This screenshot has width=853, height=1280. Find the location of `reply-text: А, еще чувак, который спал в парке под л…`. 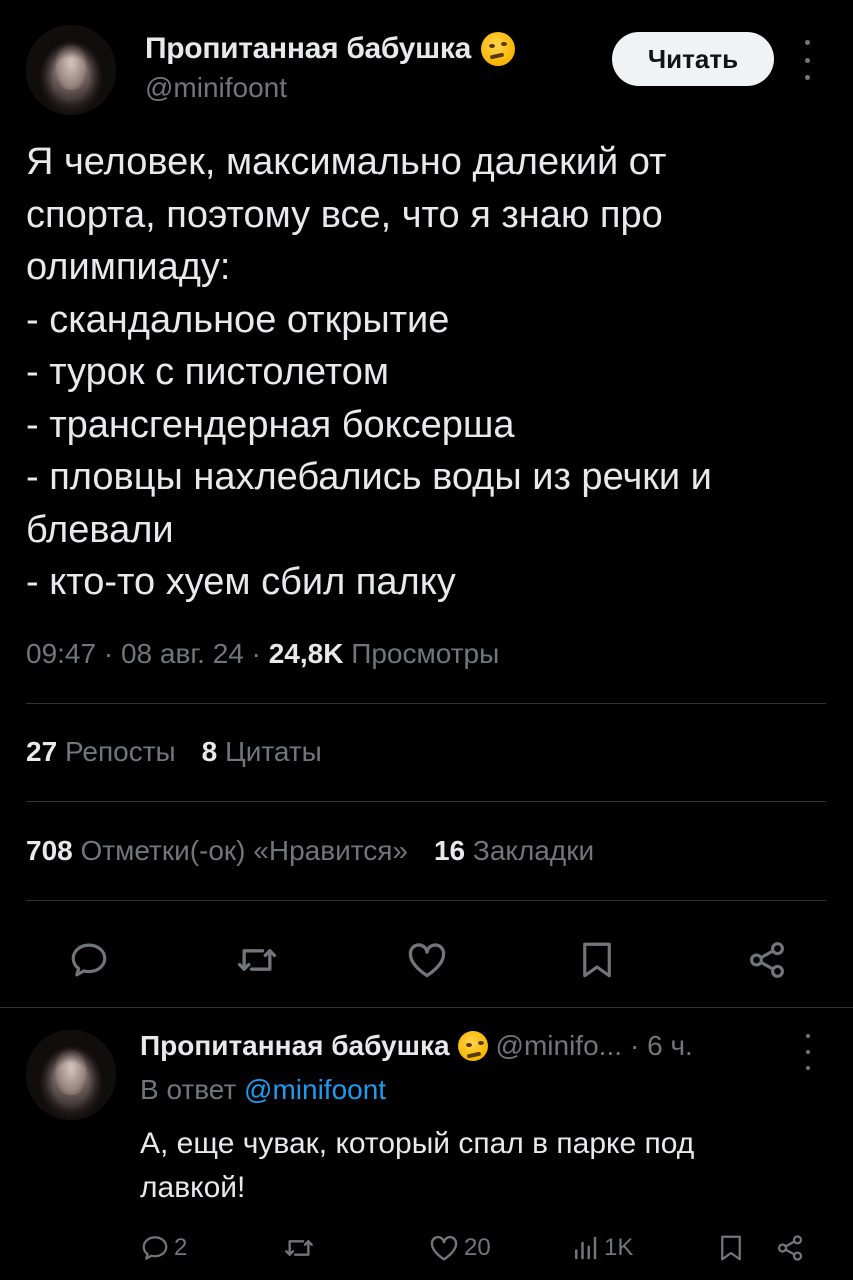

reply-text: А, еще чувак, который спал в парке под л… is located at coordinates (480, 1166).